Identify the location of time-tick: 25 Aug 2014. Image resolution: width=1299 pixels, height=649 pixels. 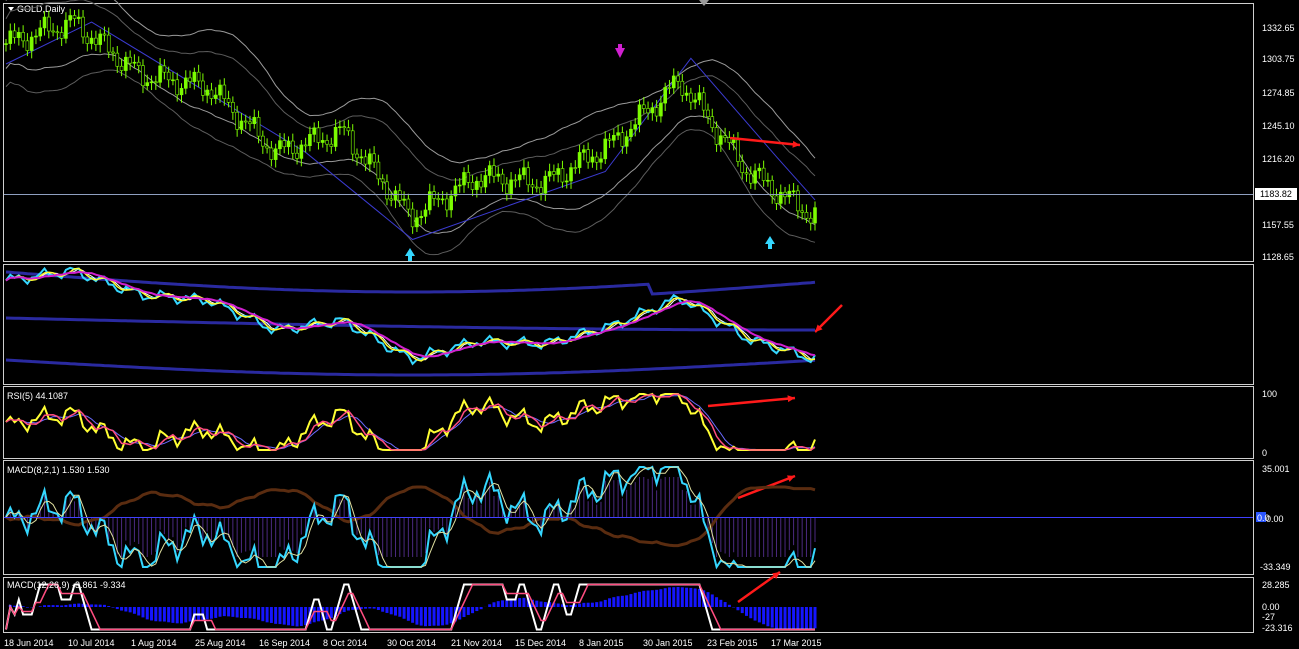
(220, 643).